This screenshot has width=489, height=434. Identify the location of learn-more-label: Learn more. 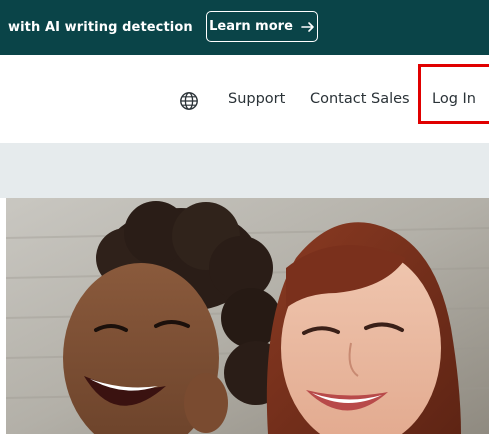
(251, 26).